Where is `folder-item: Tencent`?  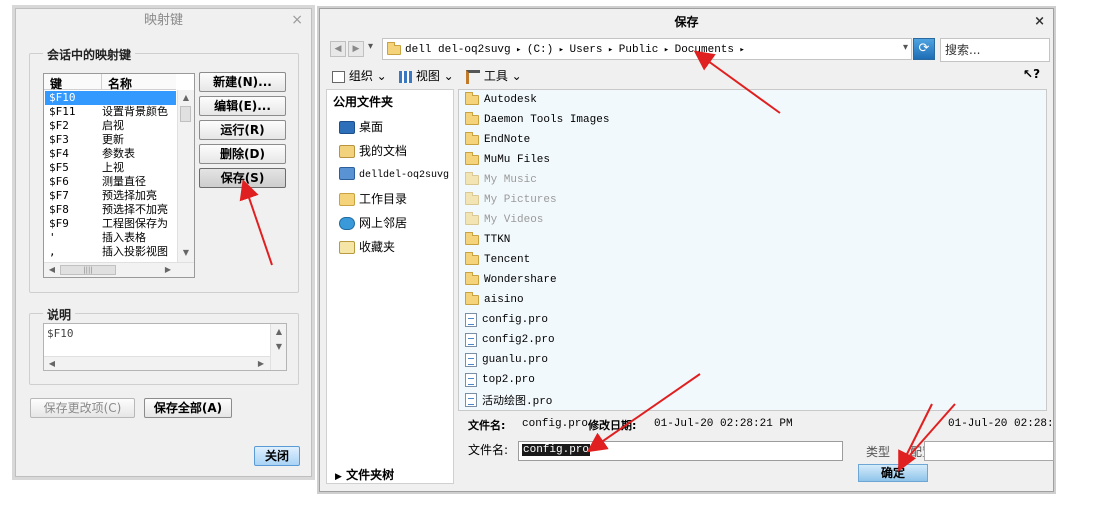 folder-item: Tencent is located at coordinates (497, 261).